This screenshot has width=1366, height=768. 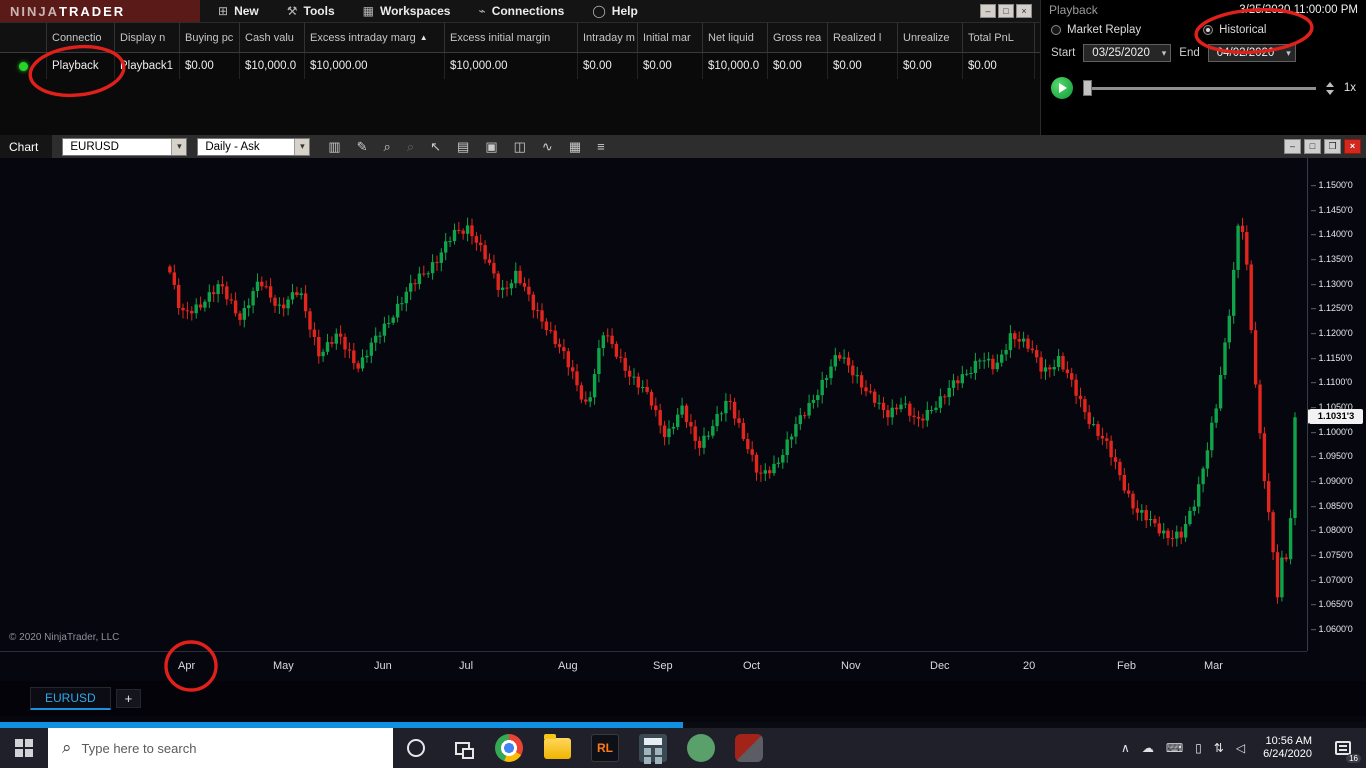 What do you see at coordinates (283, 666) in the screenshot?
I see `time-axis-label-may: May` at bounding box center [283, 666].